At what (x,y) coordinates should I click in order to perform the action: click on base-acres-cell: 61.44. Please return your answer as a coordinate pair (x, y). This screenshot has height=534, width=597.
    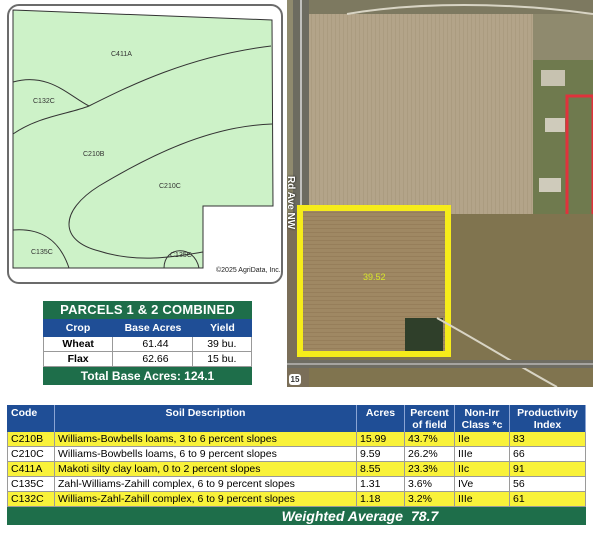
    Looking at the image, I should click on (153, 344).